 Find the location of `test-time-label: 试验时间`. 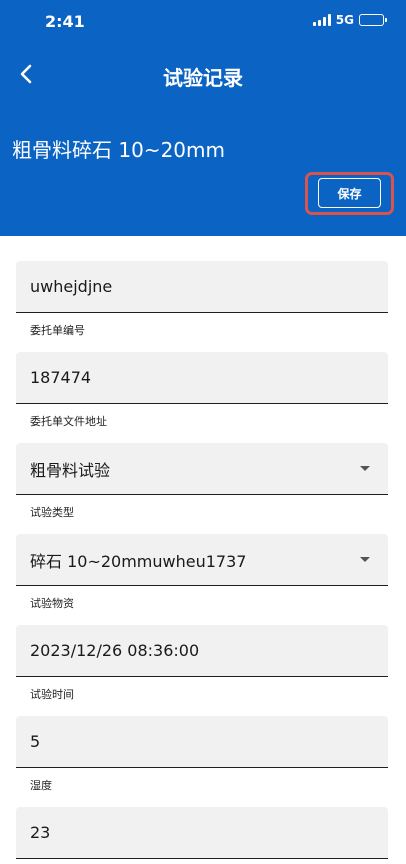

test-time-label: 试验时间 is located at coordinates (52, 694).